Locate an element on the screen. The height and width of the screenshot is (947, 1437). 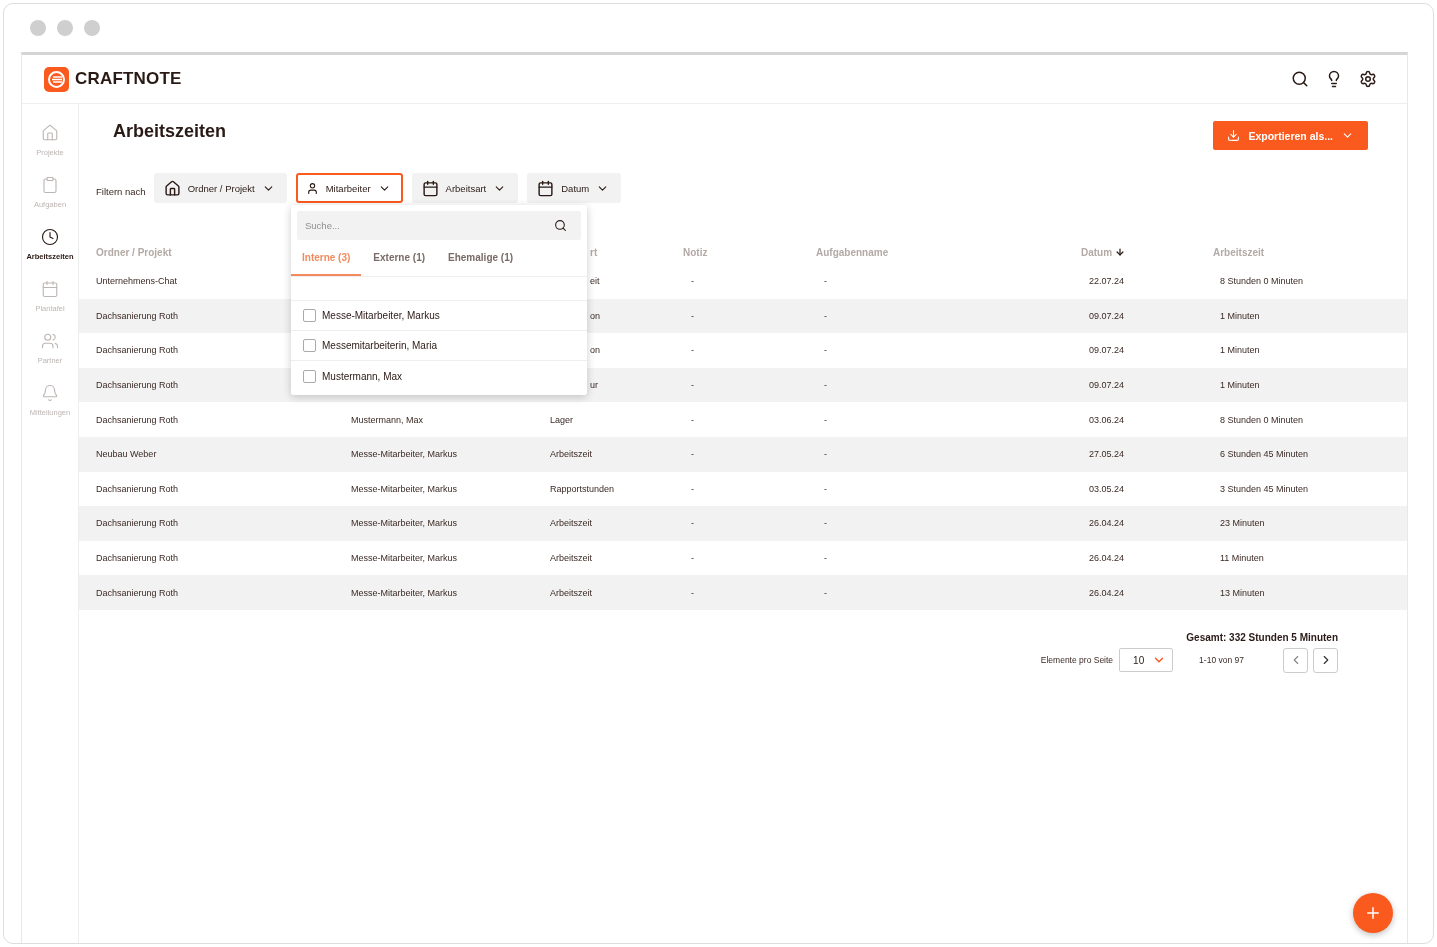
logo-text: CRAFTNOTE is located at coordinates (128, 79).